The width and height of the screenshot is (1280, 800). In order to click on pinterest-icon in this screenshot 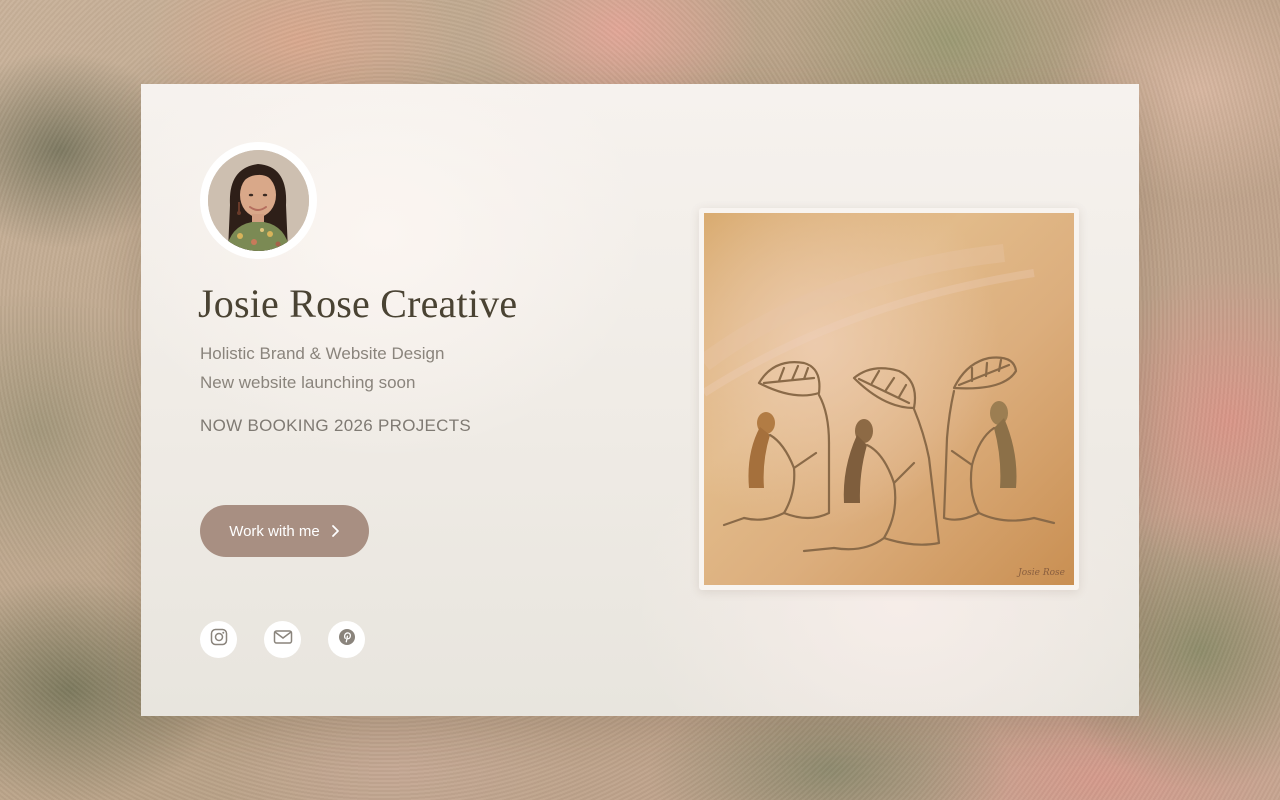, I will do `click(347, 639)`.